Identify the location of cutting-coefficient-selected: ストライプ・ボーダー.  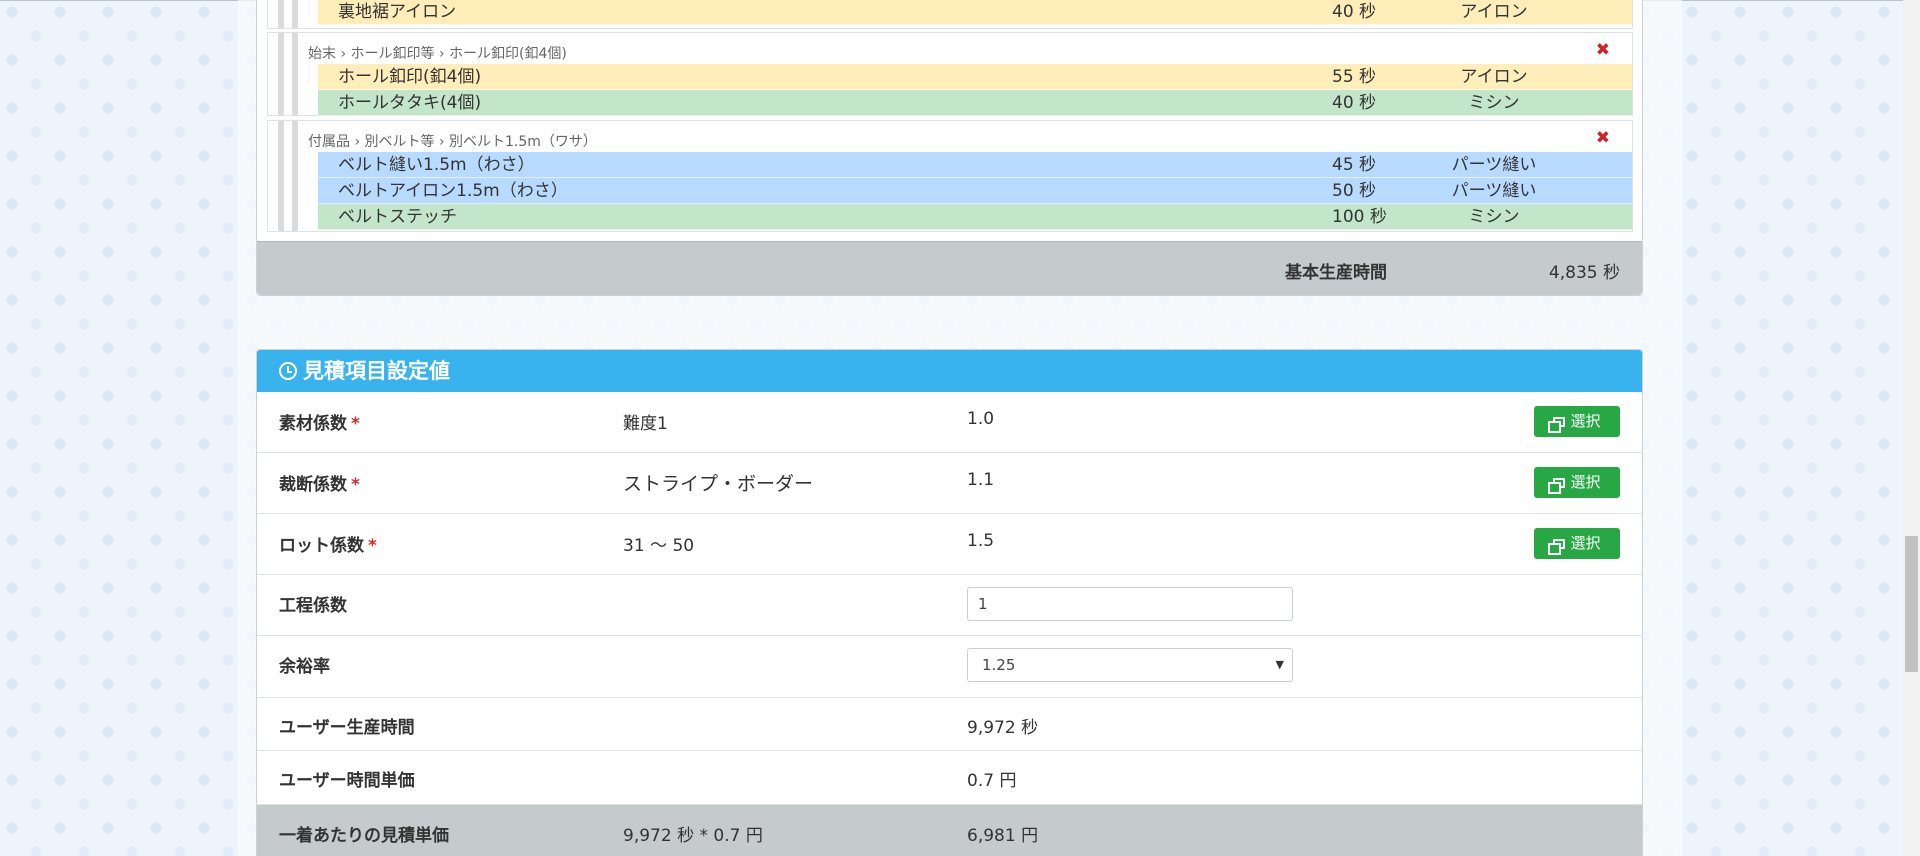
(718, 484).